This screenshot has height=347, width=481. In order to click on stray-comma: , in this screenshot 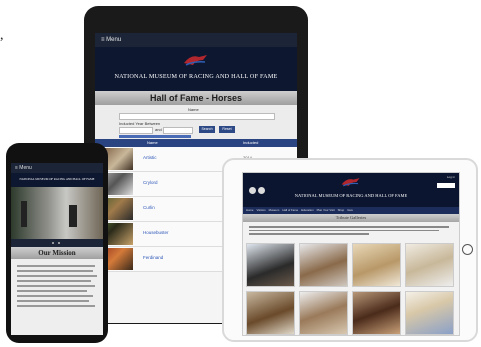, I will do `click(2, 35)`.